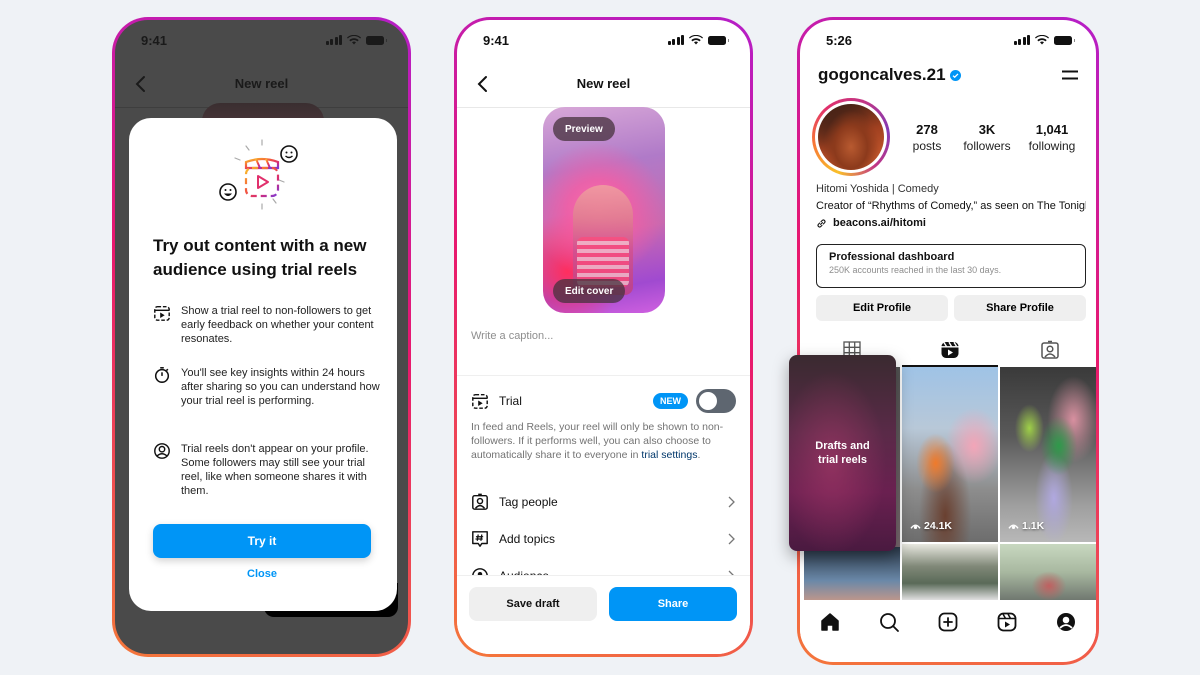  I want to click on share-button: Share, so click(673, 604).